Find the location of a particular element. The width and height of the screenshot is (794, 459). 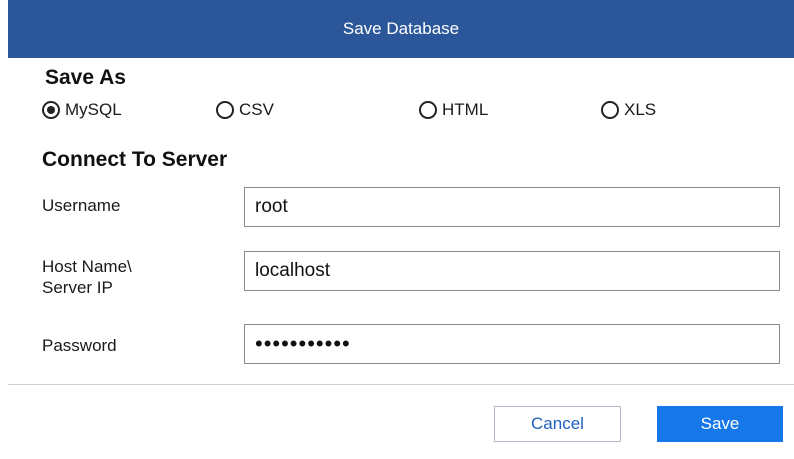

radio-label: HTML is located at coordinates (465, 109).